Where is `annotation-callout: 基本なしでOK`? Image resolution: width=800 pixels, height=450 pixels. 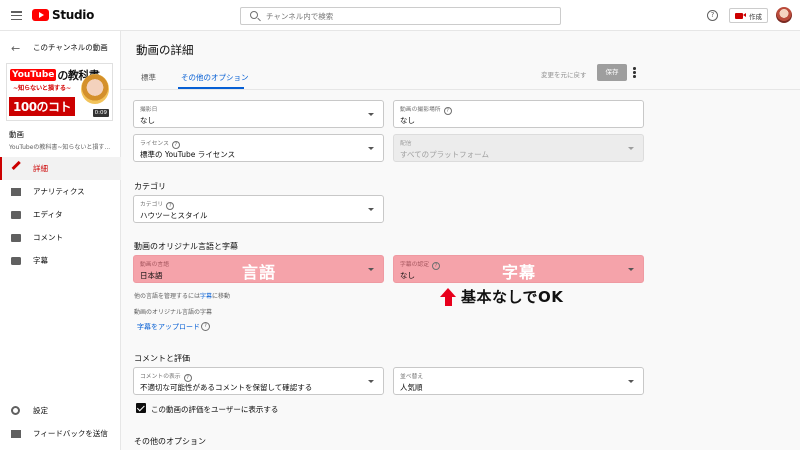
annotation-callout: 基本なしでOK is located at coordinates (501, 296).